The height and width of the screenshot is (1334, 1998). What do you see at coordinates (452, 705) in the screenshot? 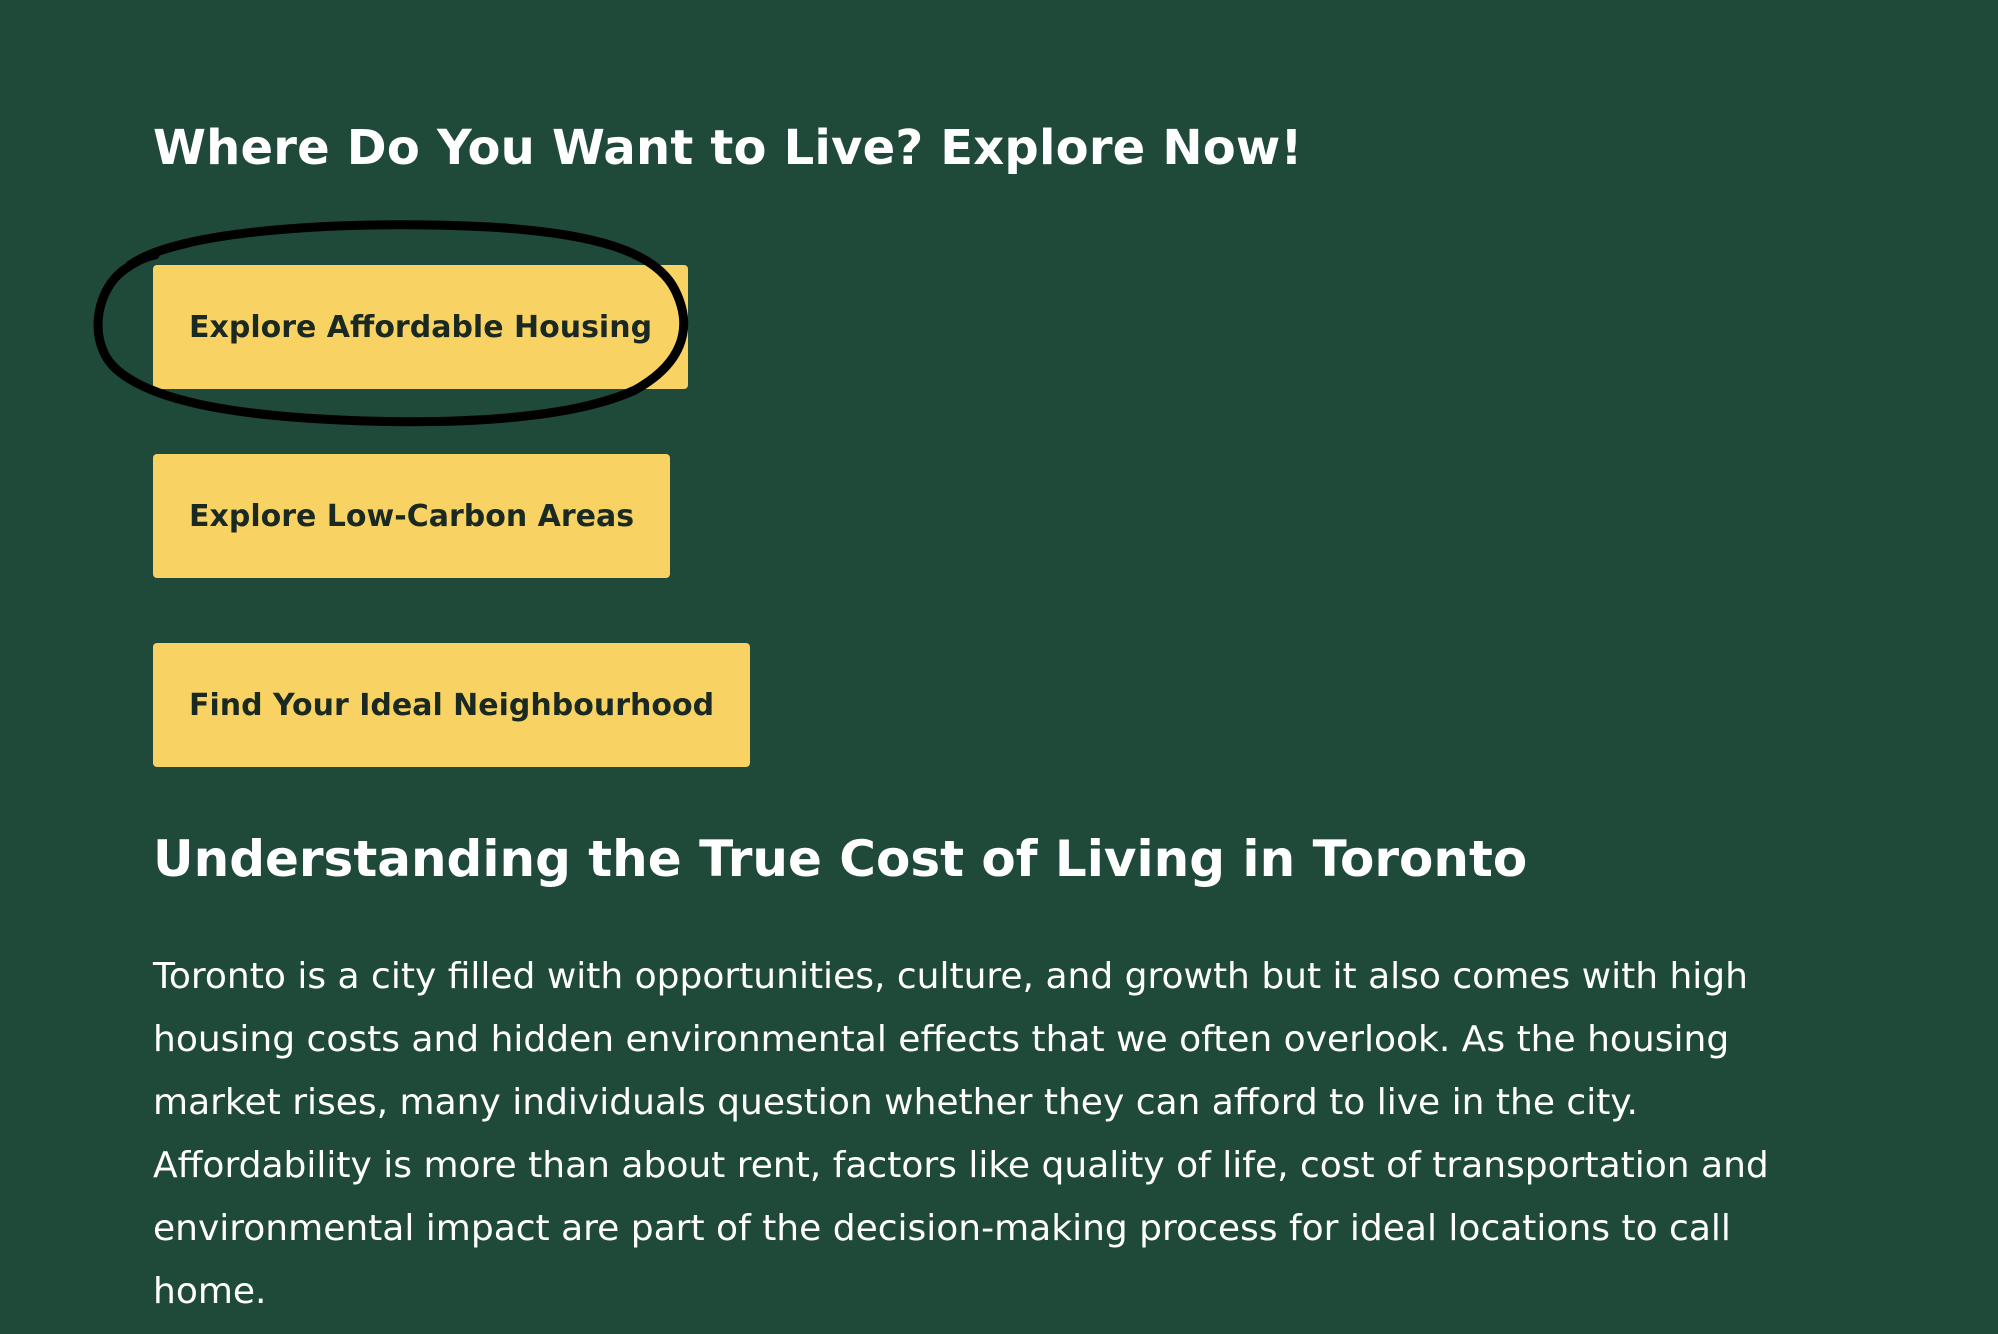
I see `find-ideal-neighbourhood-button: Find Your Ideal Neighbourhood` at bounding box center [452, 705].